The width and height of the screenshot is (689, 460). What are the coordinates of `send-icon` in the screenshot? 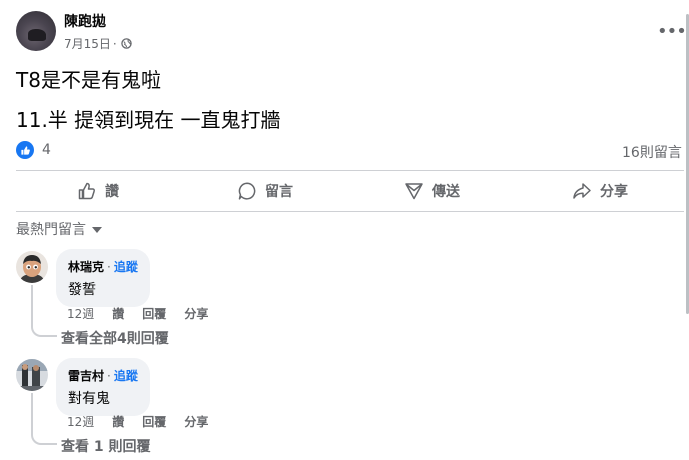 It's located at (414, 191).